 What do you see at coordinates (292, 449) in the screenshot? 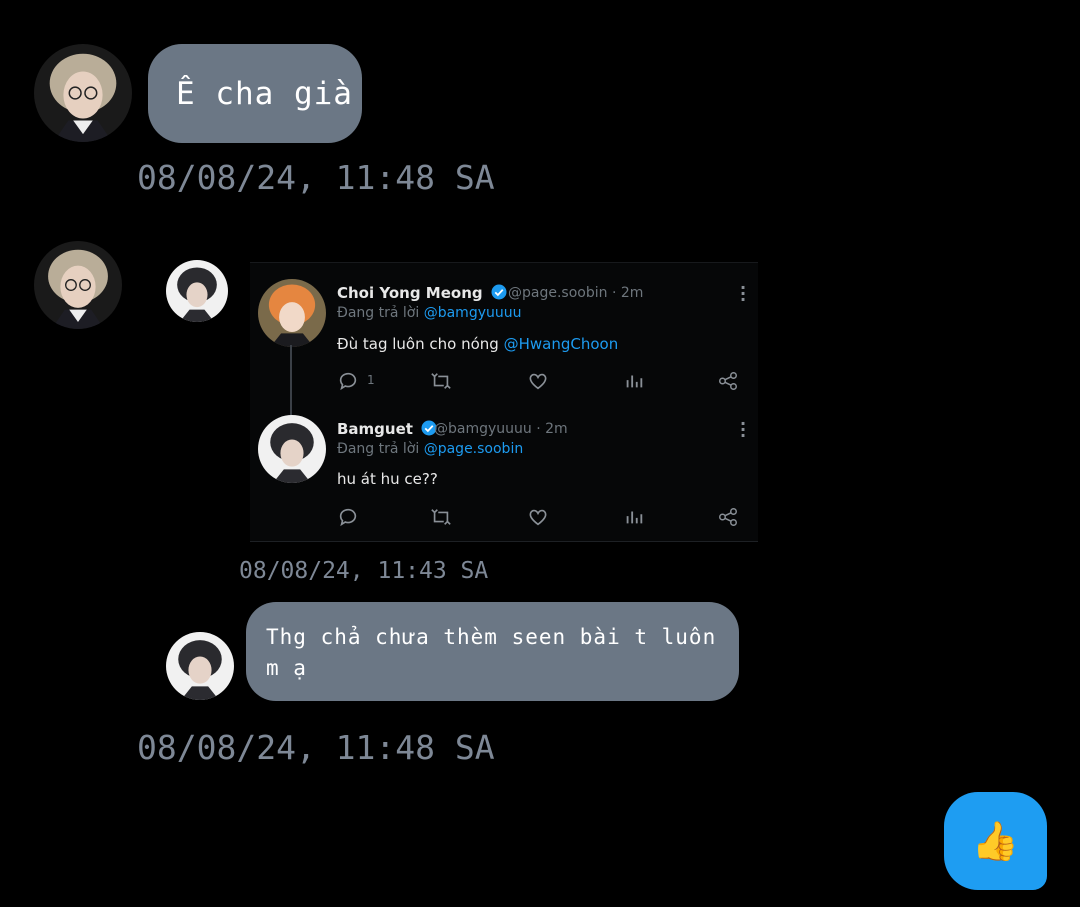
I see `tweet-2-avatar` at bounding box center [292, 449].